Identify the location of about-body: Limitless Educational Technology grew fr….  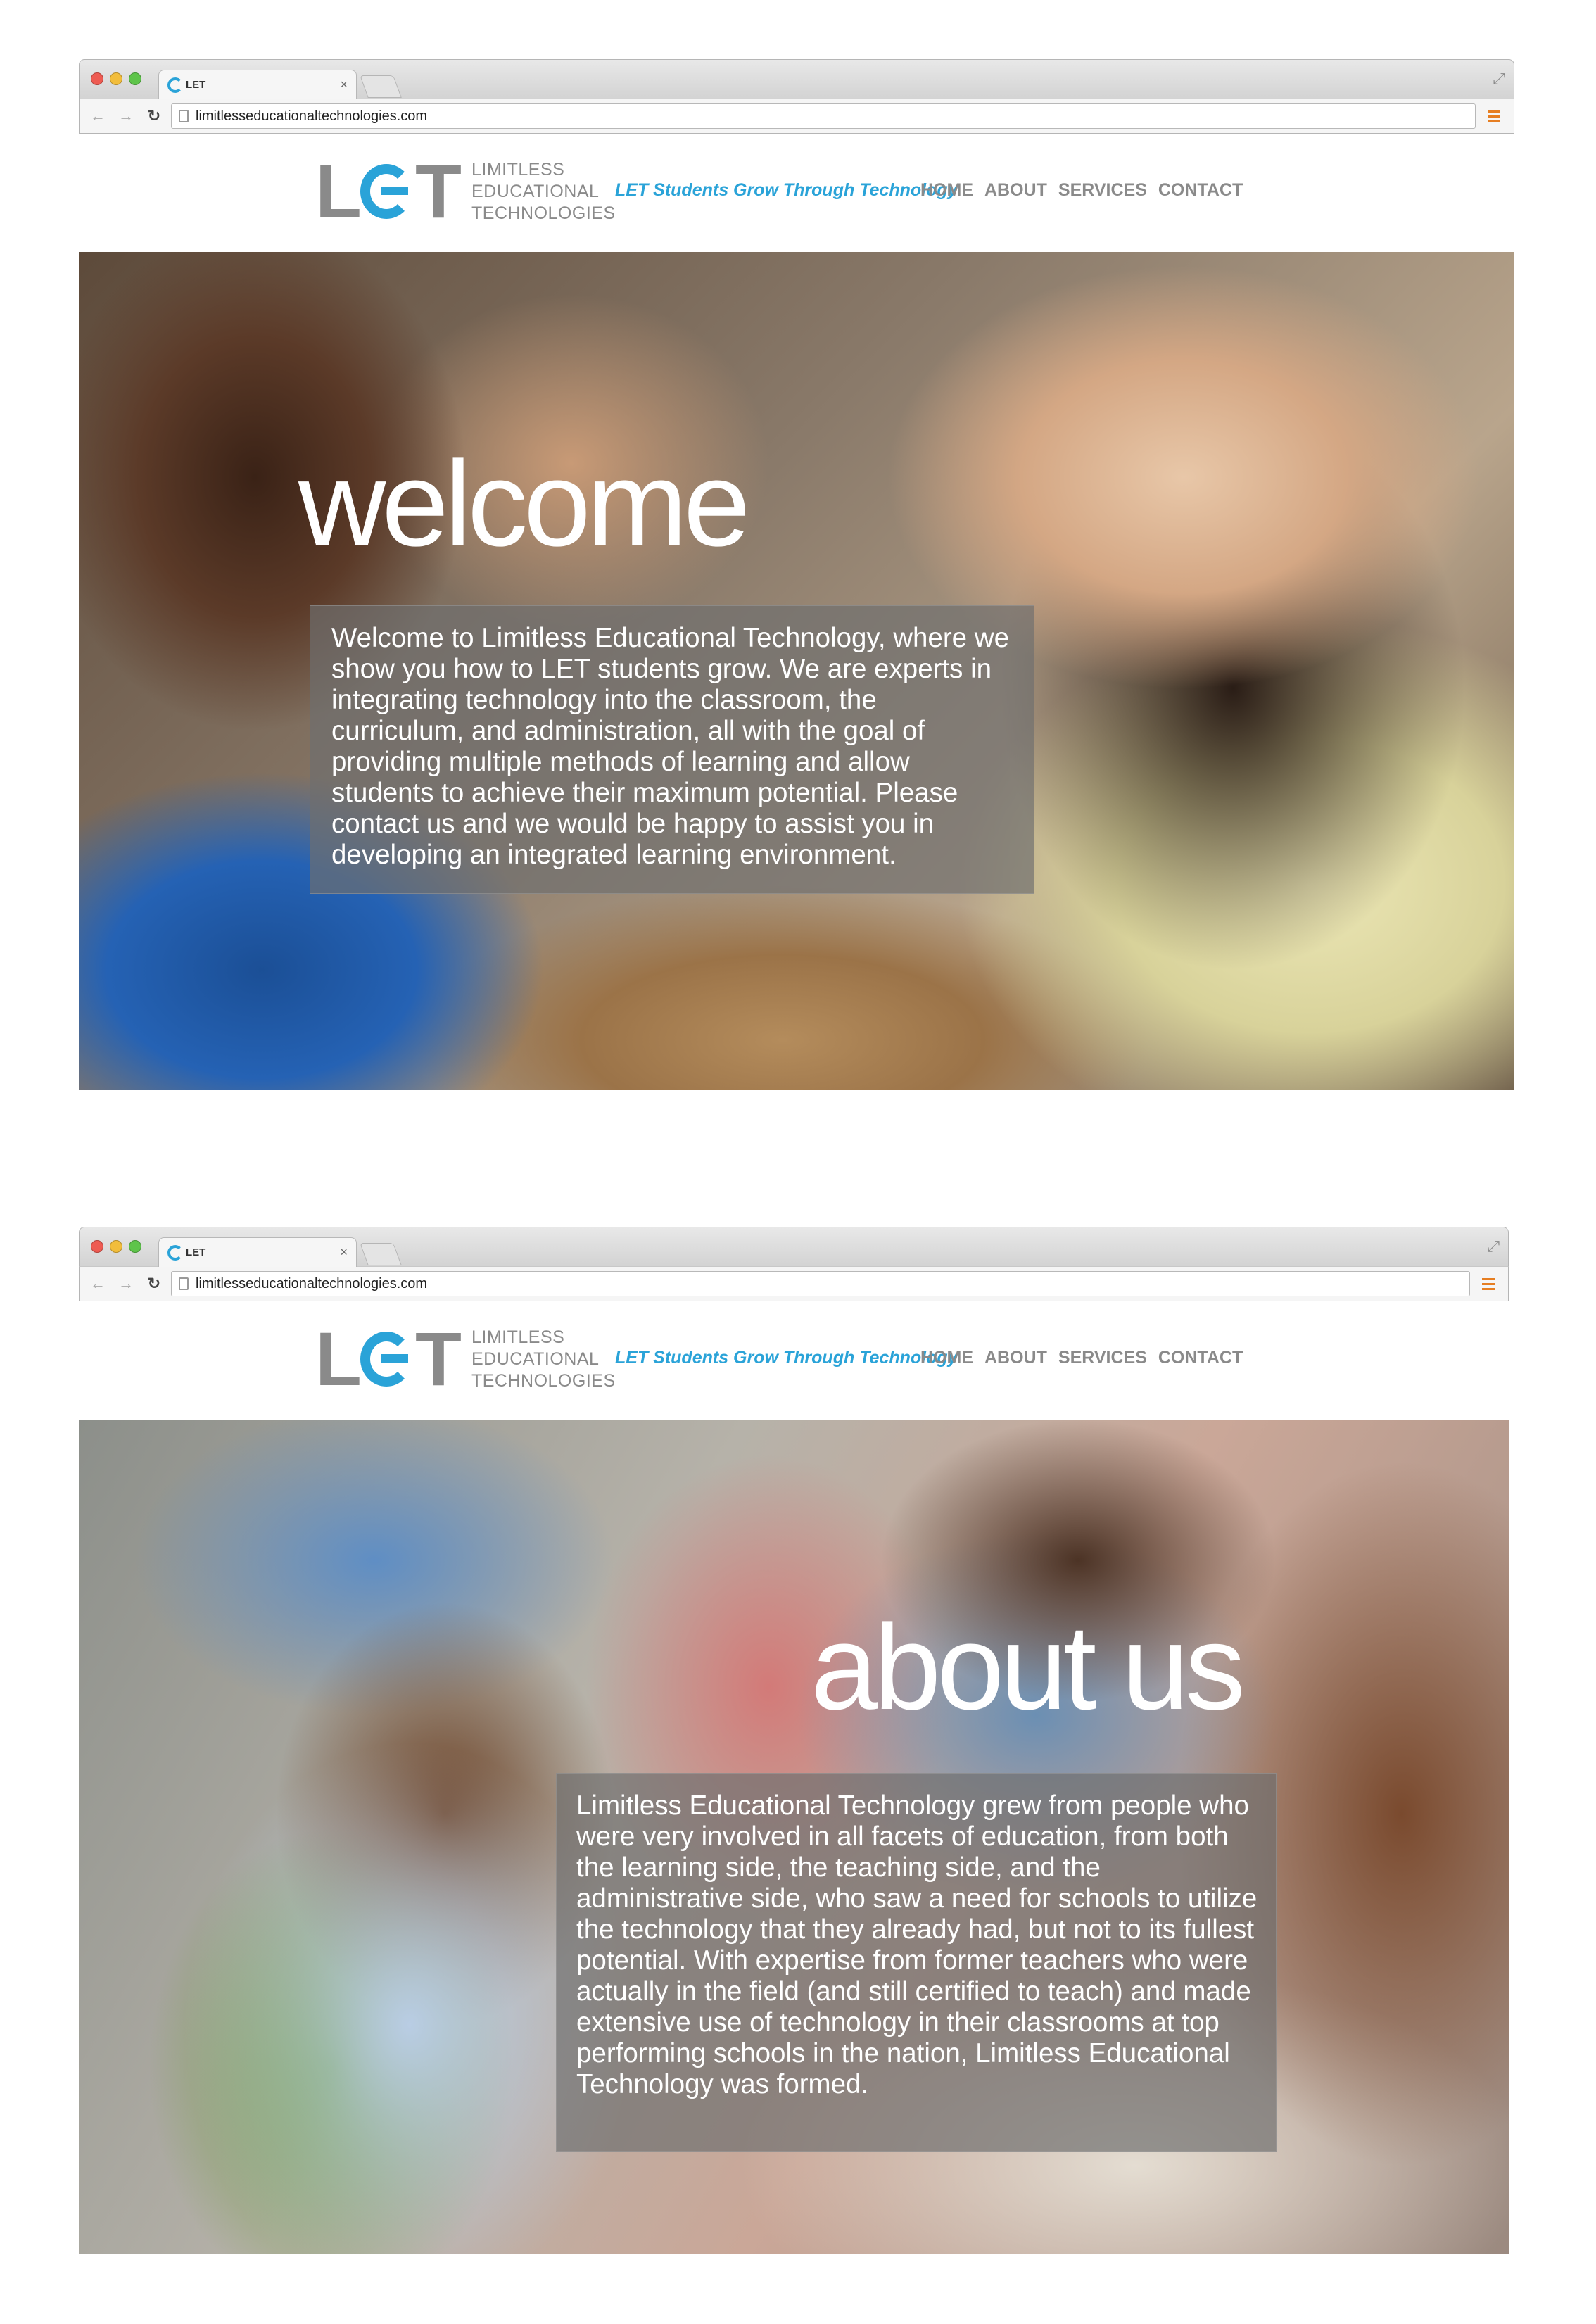
(917, 1945).